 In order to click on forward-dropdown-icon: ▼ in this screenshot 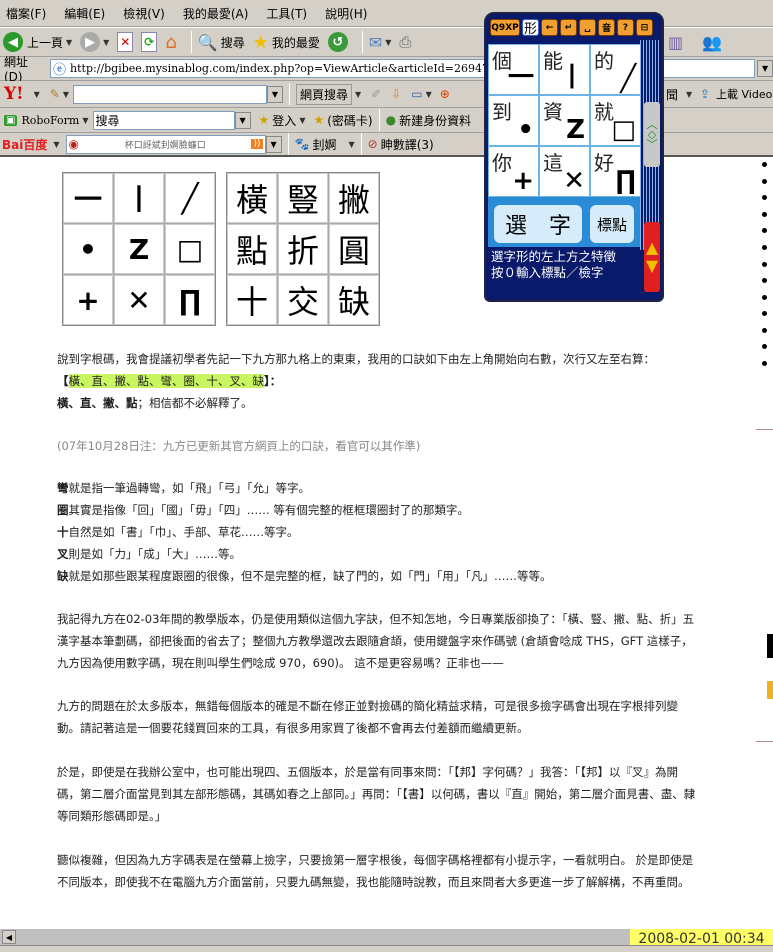, I will do `click(106, 42)`.